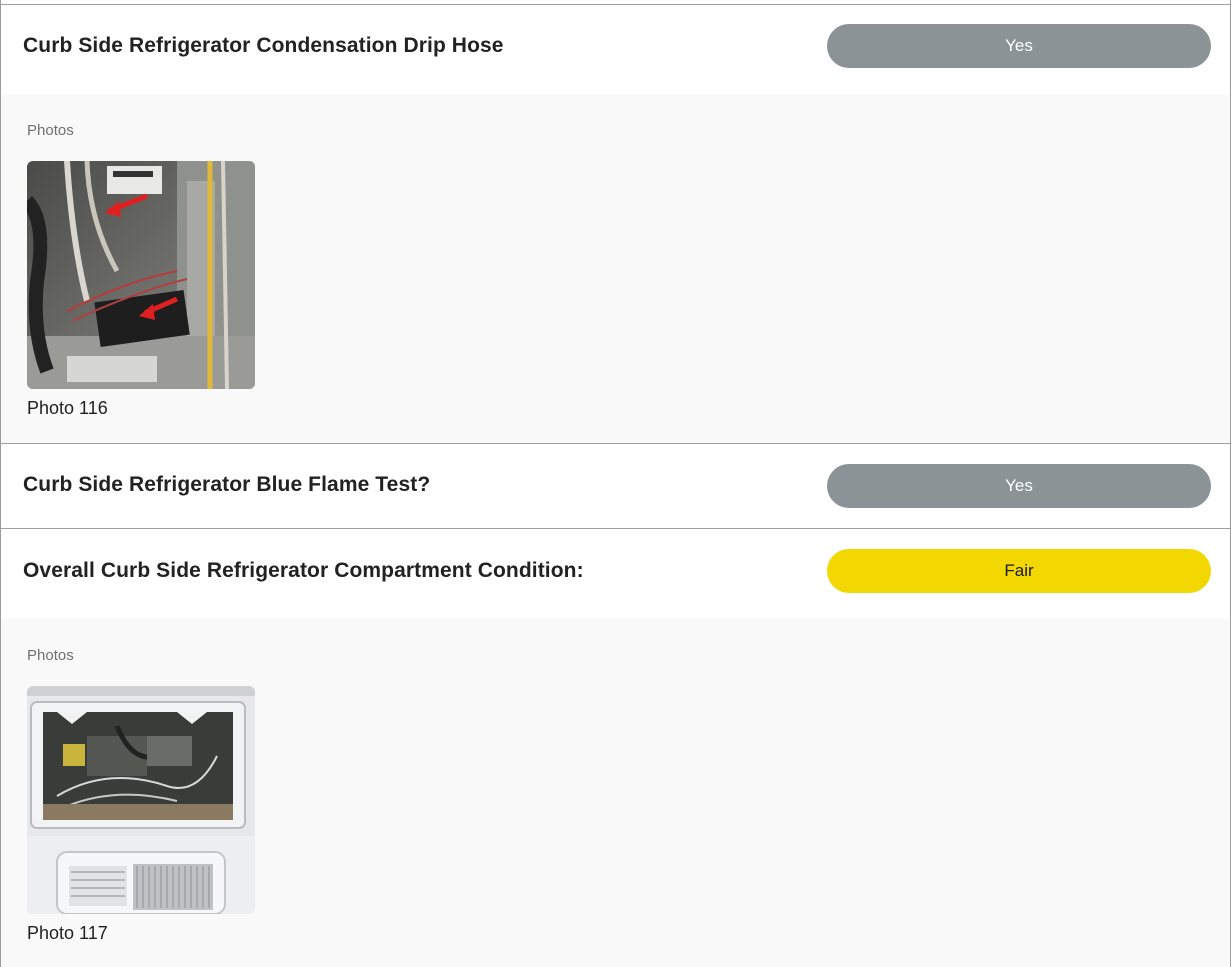 The width and height of the screenshot is (1231, 967). I want to click on photo-117-image, so click(141, 800).